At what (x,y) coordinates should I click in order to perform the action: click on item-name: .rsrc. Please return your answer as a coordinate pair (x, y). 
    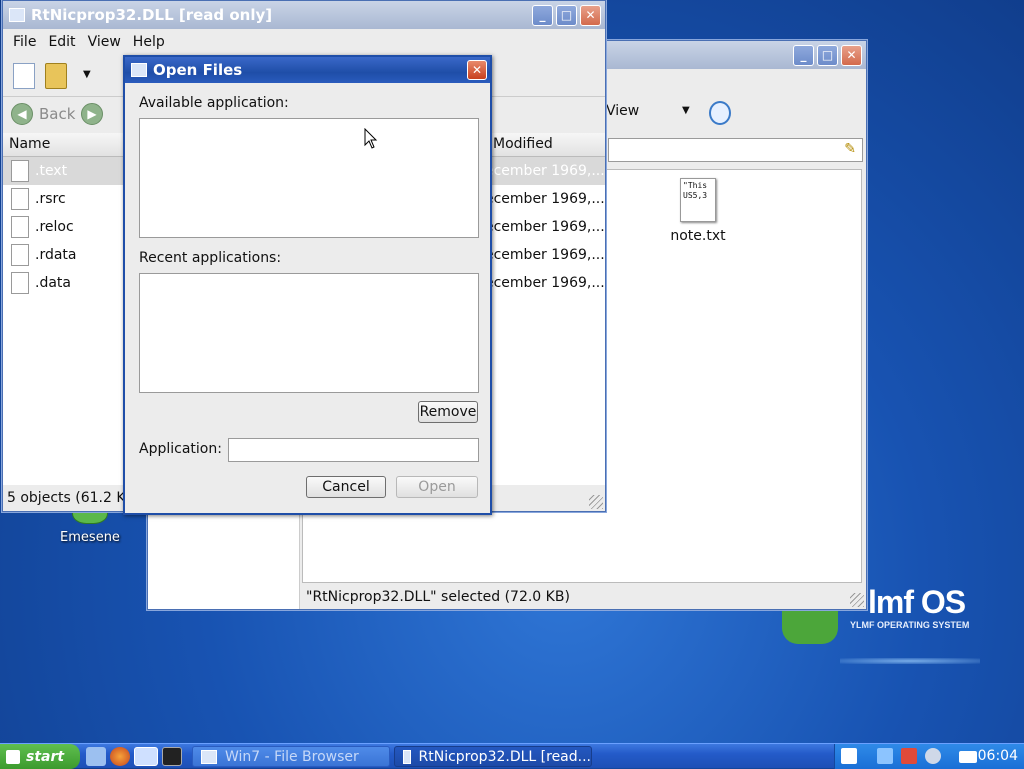
    Looking at the image, I should click on (50, 199).